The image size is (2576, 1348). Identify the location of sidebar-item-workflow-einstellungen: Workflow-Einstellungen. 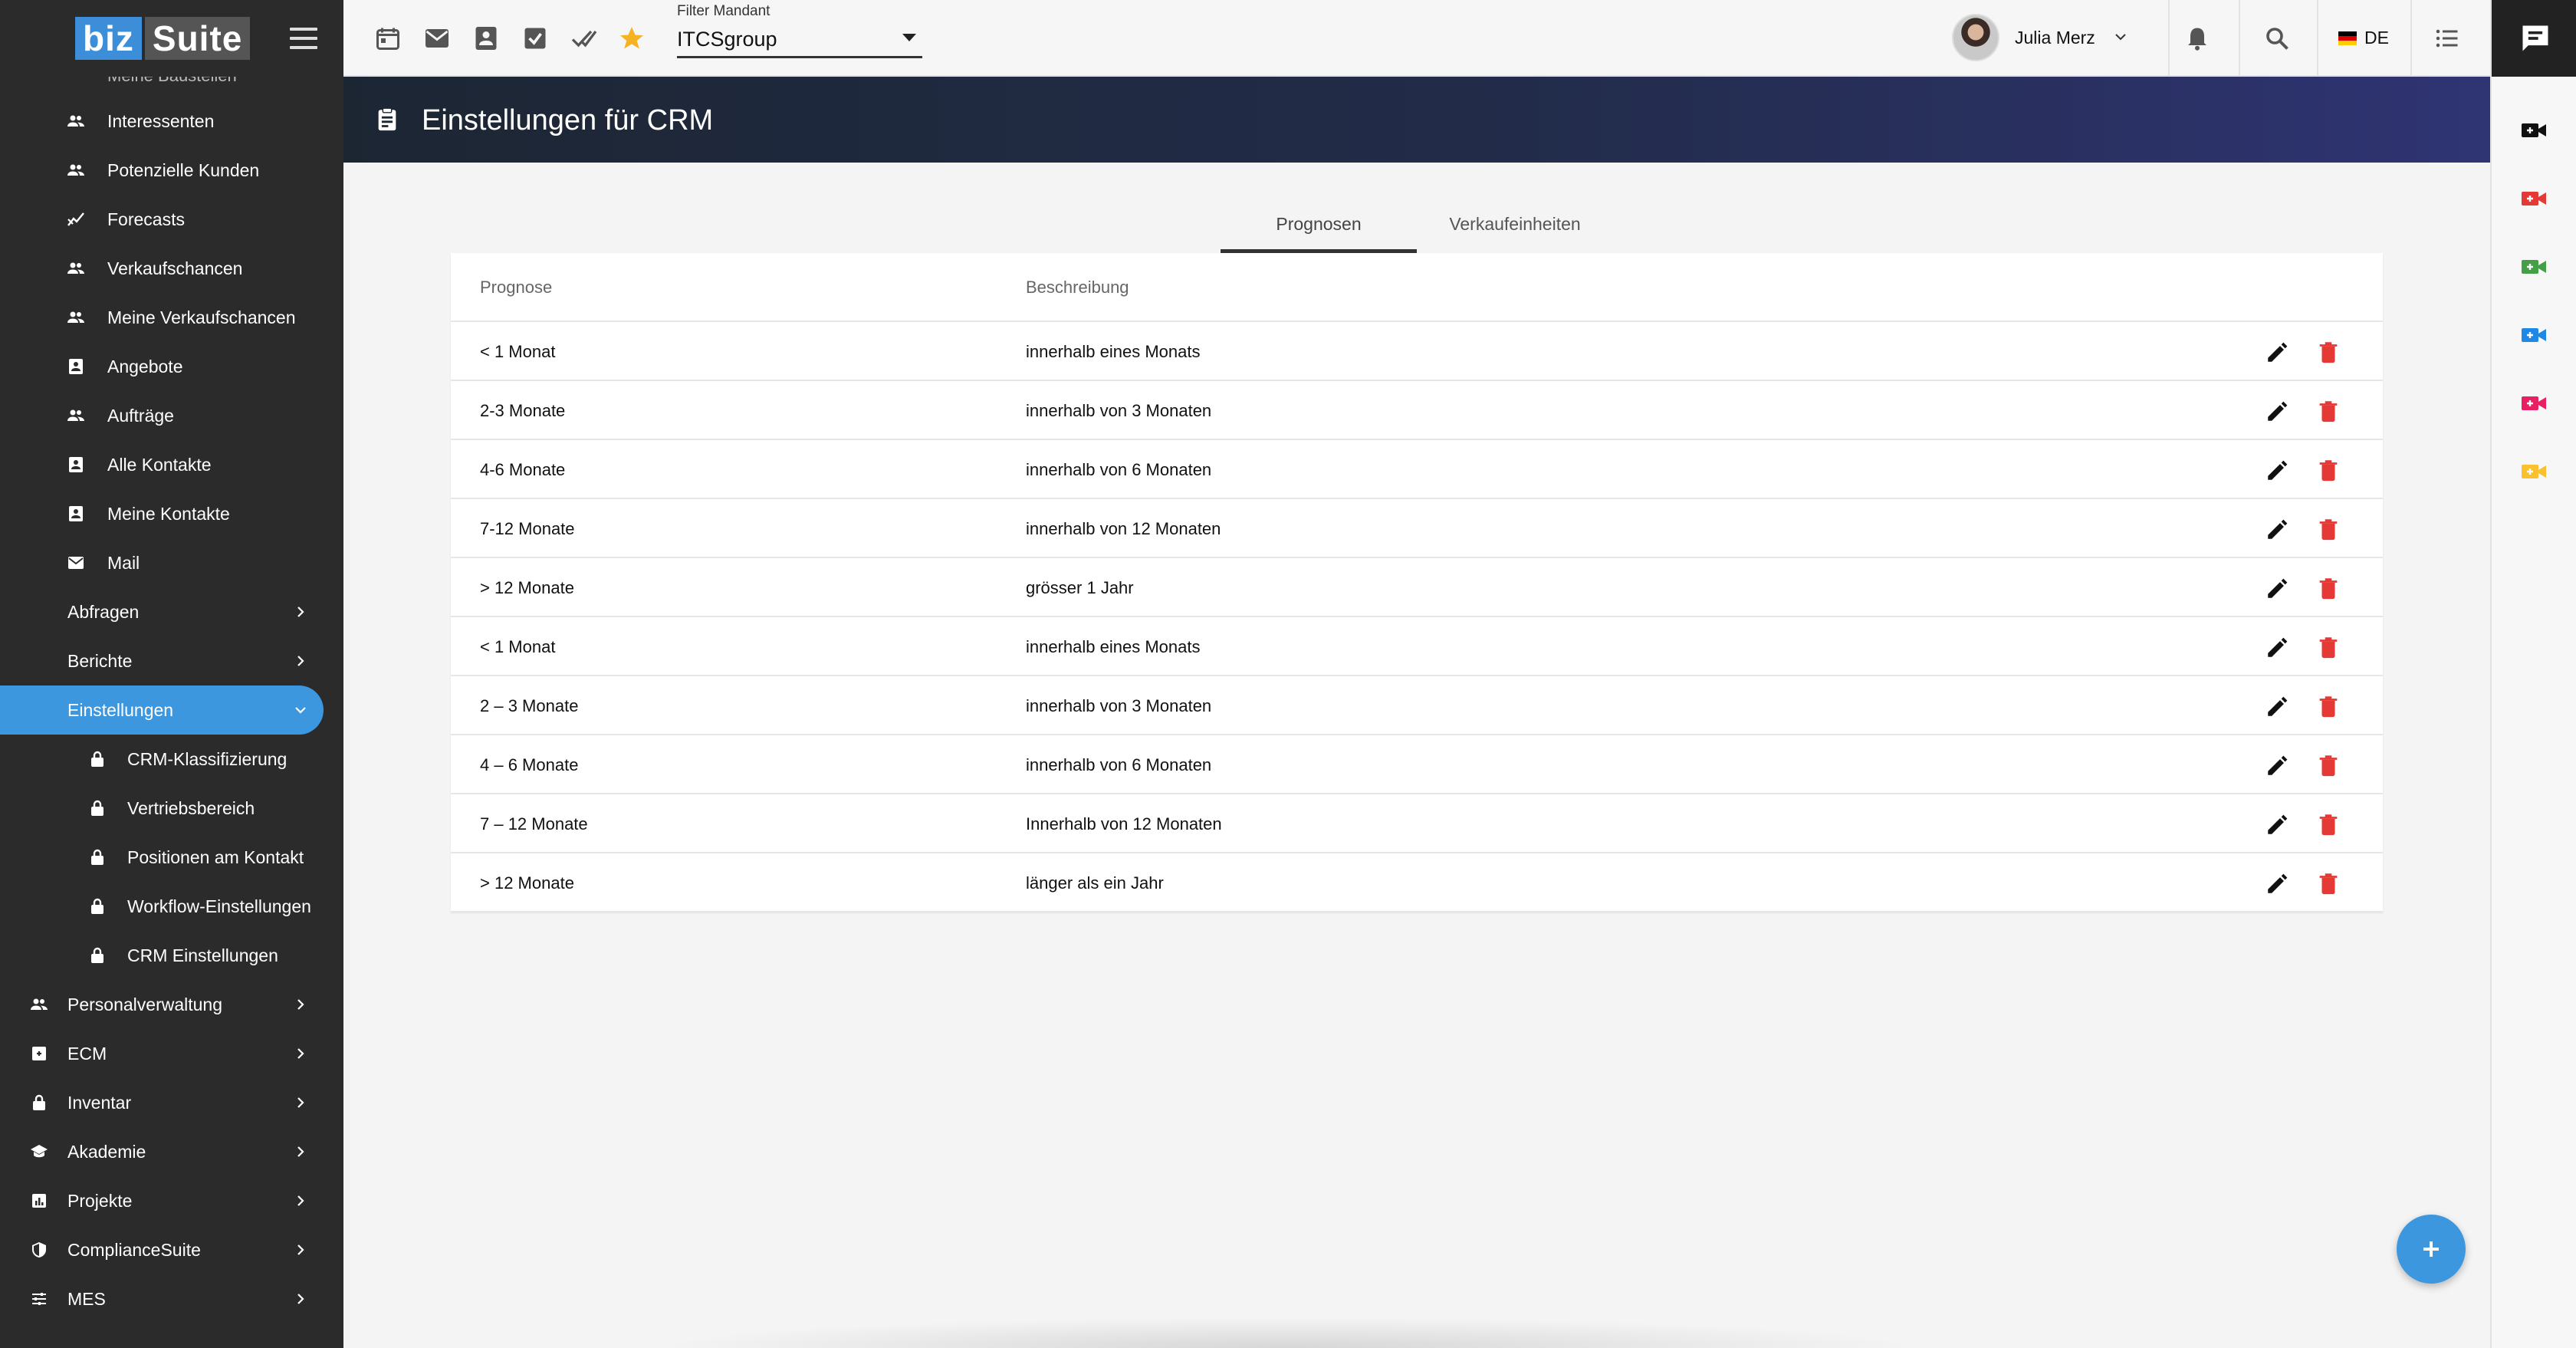
(172, 906).